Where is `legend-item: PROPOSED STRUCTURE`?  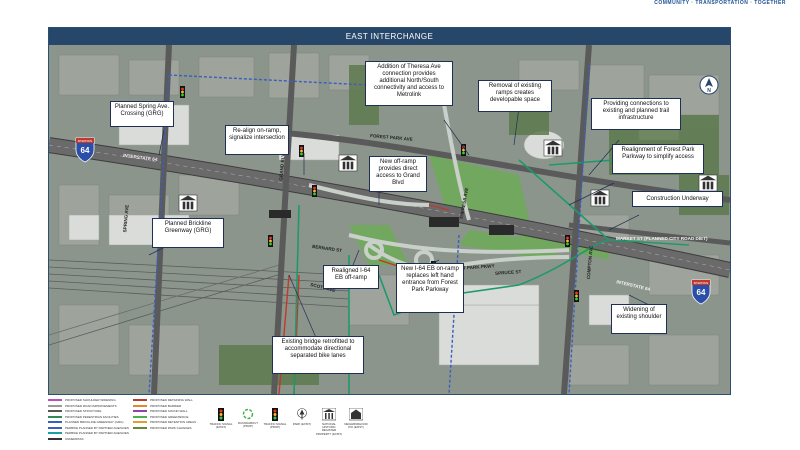
legend-item: PROPOSED STRUCTURE is located at coordinates (74, 411).